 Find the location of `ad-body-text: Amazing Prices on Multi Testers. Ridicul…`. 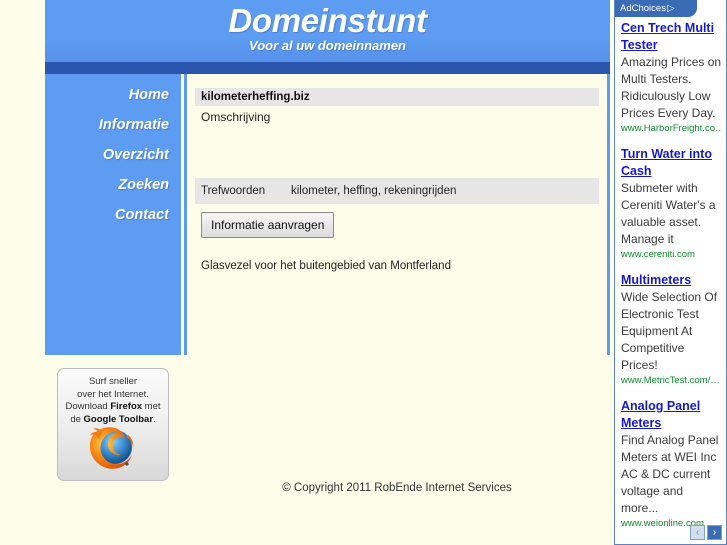

ad-body-text: Amazing Prices on Multi Testers. Ridicul… is located at coordinates (671, 87).